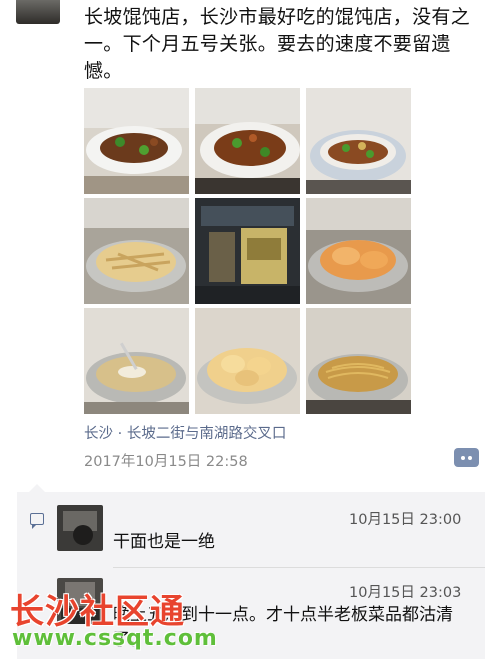  Describe the element at coordinates (115, 638) in the screenshot. I see `watermark-url: www.cssqt.com` at that location.